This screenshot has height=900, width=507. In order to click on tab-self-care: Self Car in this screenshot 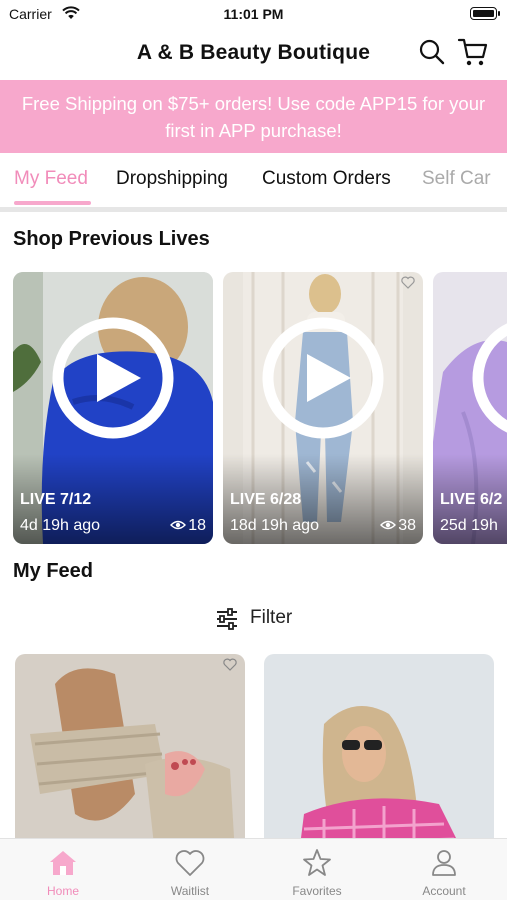, I will do `click(456, 179)`.